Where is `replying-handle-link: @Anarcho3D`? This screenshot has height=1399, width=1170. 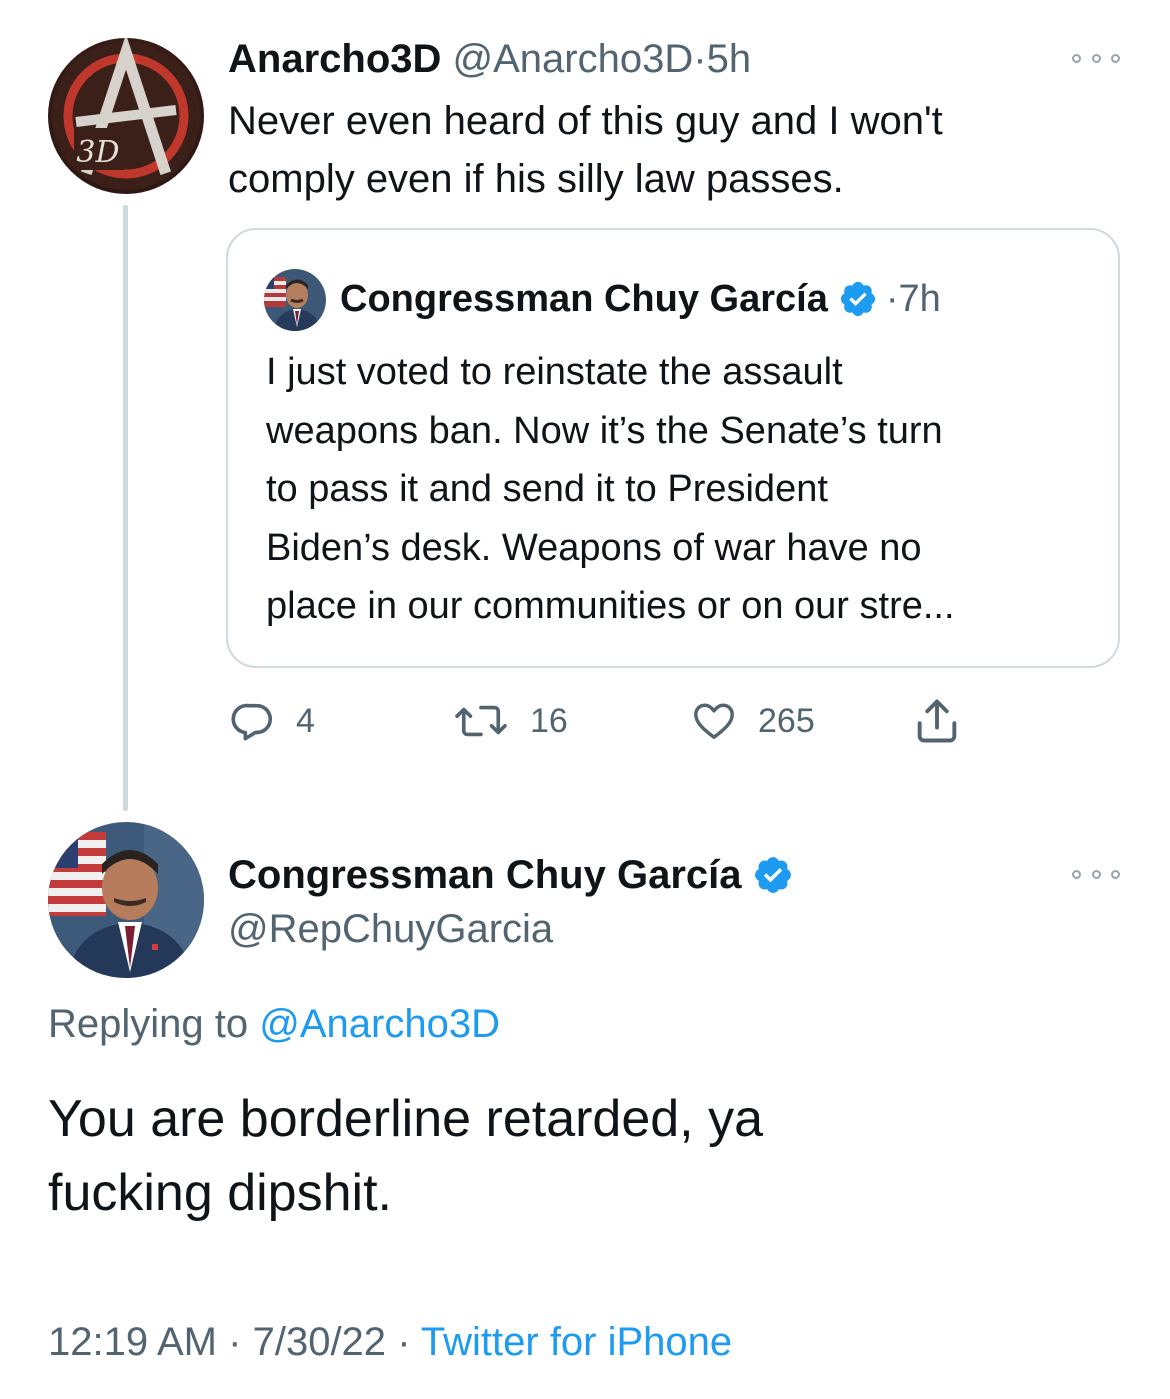 replying-handle-link: @Anarcho3D is located at coordinates (379, 1024).